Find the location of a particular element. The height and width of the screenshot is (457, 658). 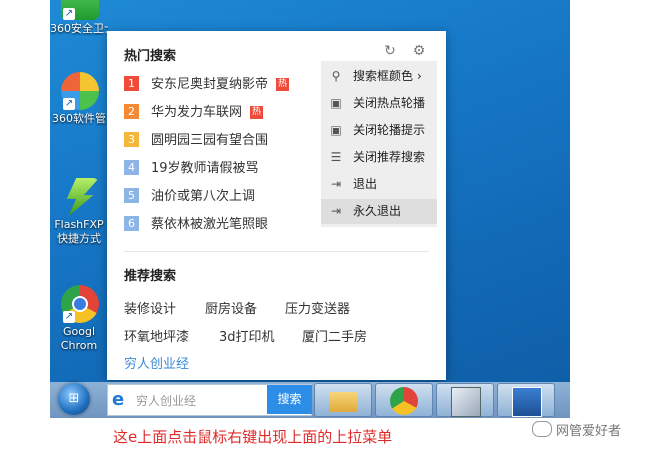

hot-search-item-1: 1 安东尼奥封夏纳影帝热 is located at coordinates (207, 85).